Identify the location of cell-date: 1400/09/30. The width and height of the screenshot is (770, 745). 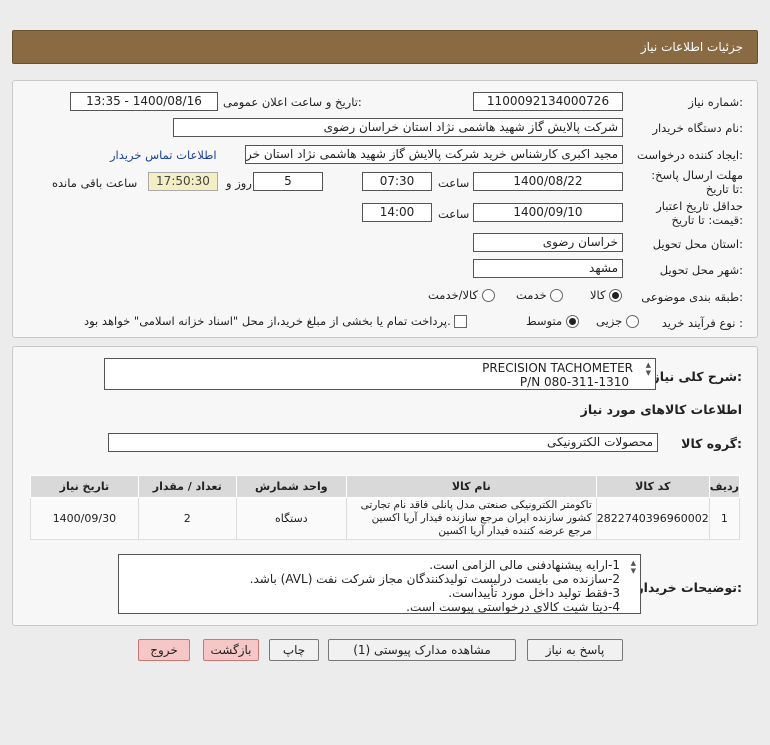
(84, 518).